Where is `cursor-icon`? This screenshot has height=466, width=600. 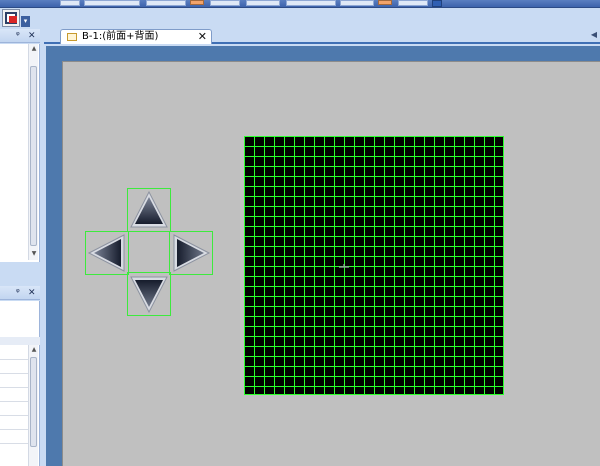
cursor-icon is located at coordinates (344, 266).